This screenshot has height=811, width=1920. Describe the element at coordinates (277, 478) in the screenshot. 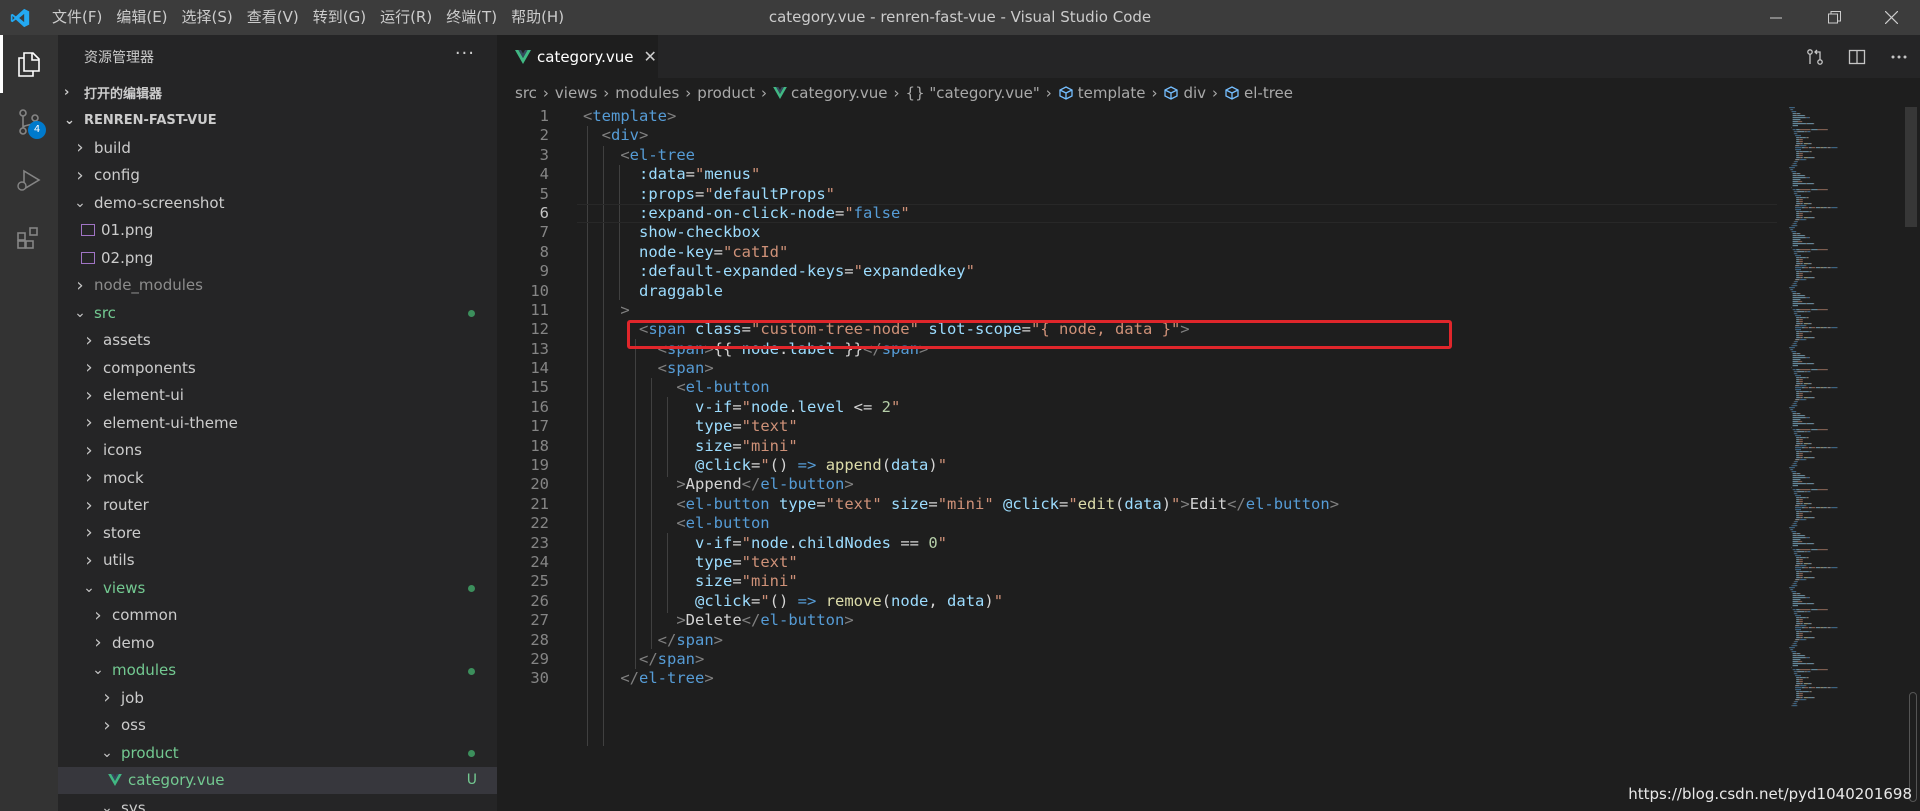

I see `tree-item: › mock` at that location.